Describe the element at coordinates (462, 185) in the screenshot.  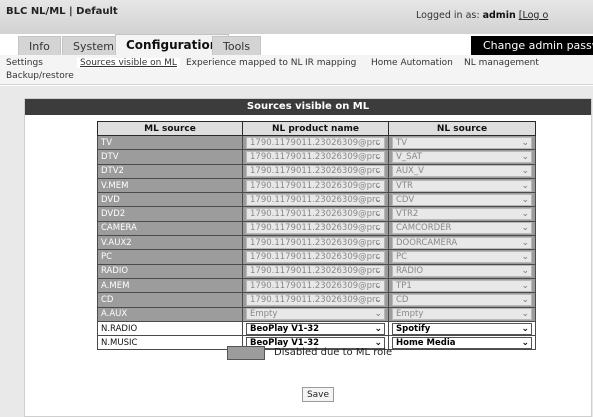
I see `nl-source-cell: VTR ⌄` at that location.